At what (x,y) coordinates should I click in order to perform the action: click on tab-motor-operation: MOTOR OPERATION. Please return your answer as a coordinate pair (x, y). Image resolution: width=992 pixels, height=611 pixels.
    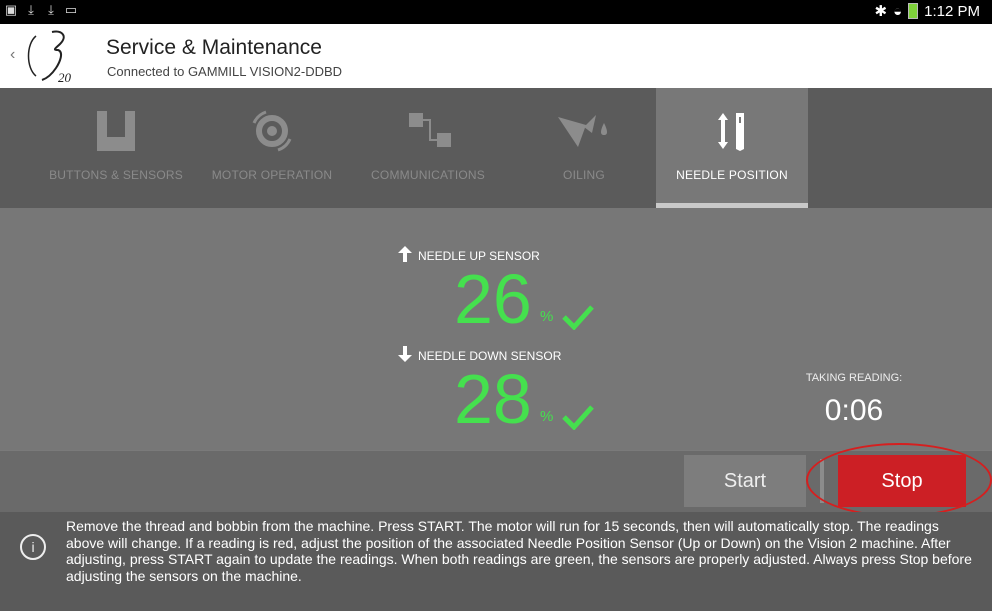
    Looking at the image, I should click on (272, 148).